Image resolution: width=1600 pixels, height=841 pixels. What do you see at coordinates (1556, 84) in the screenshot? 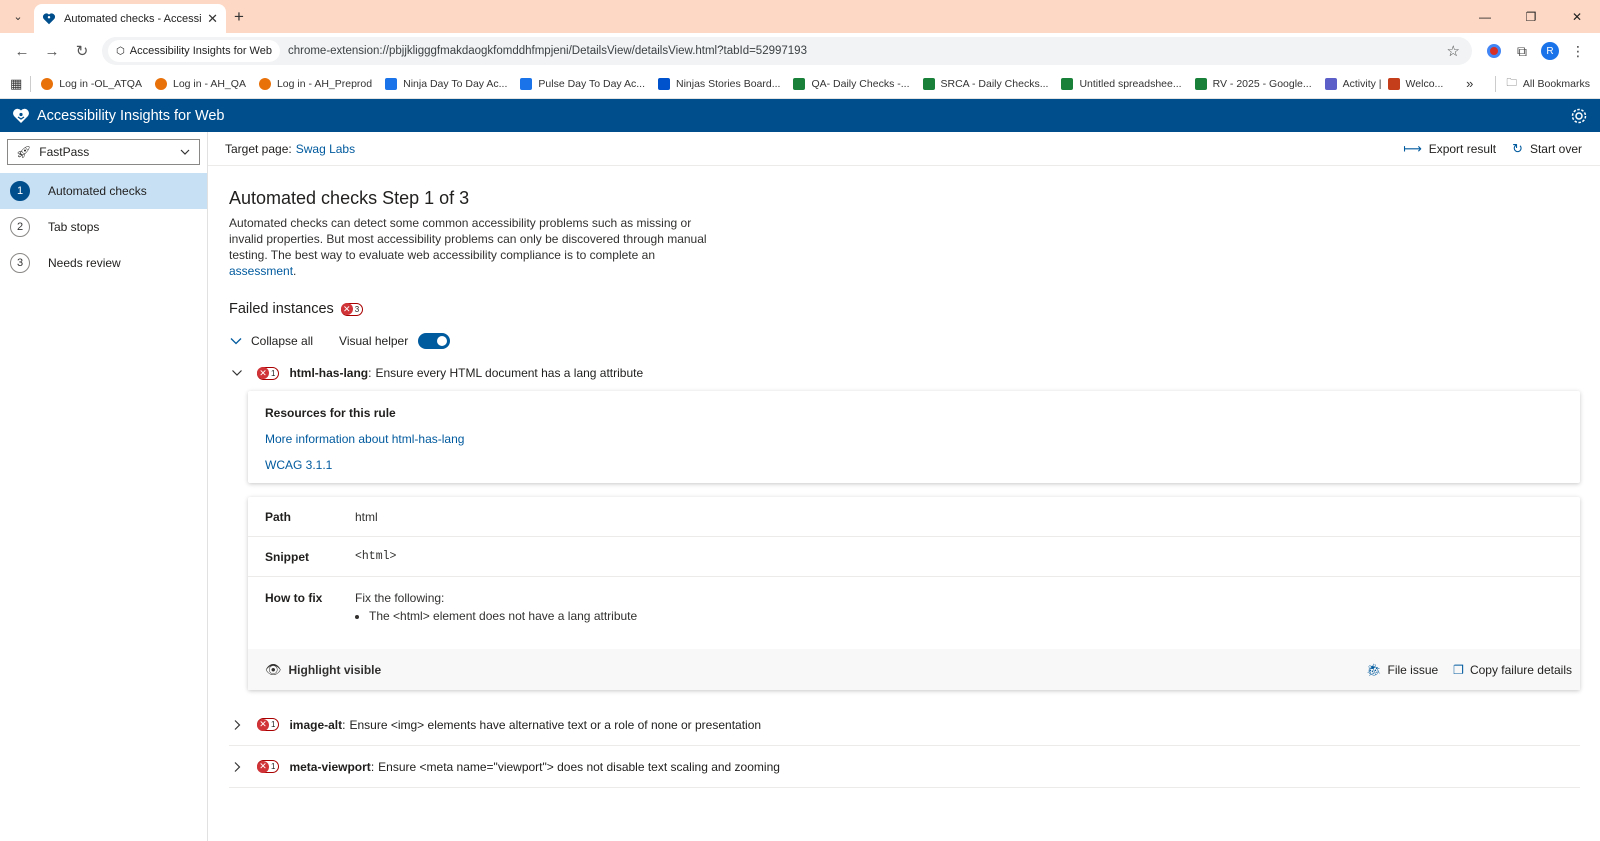
I see `all-bookmarks-link: All Bookmarks` at bounding box center [1556, 84].